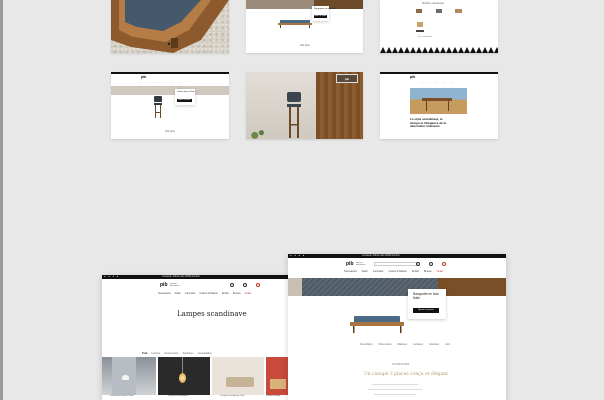 This screenshot has width=604, height=400. What do you see at coordinates (401, 364) in the screenshot?
I see `section-kicker: SOMMAIRE` at bounding box center [401, 364].